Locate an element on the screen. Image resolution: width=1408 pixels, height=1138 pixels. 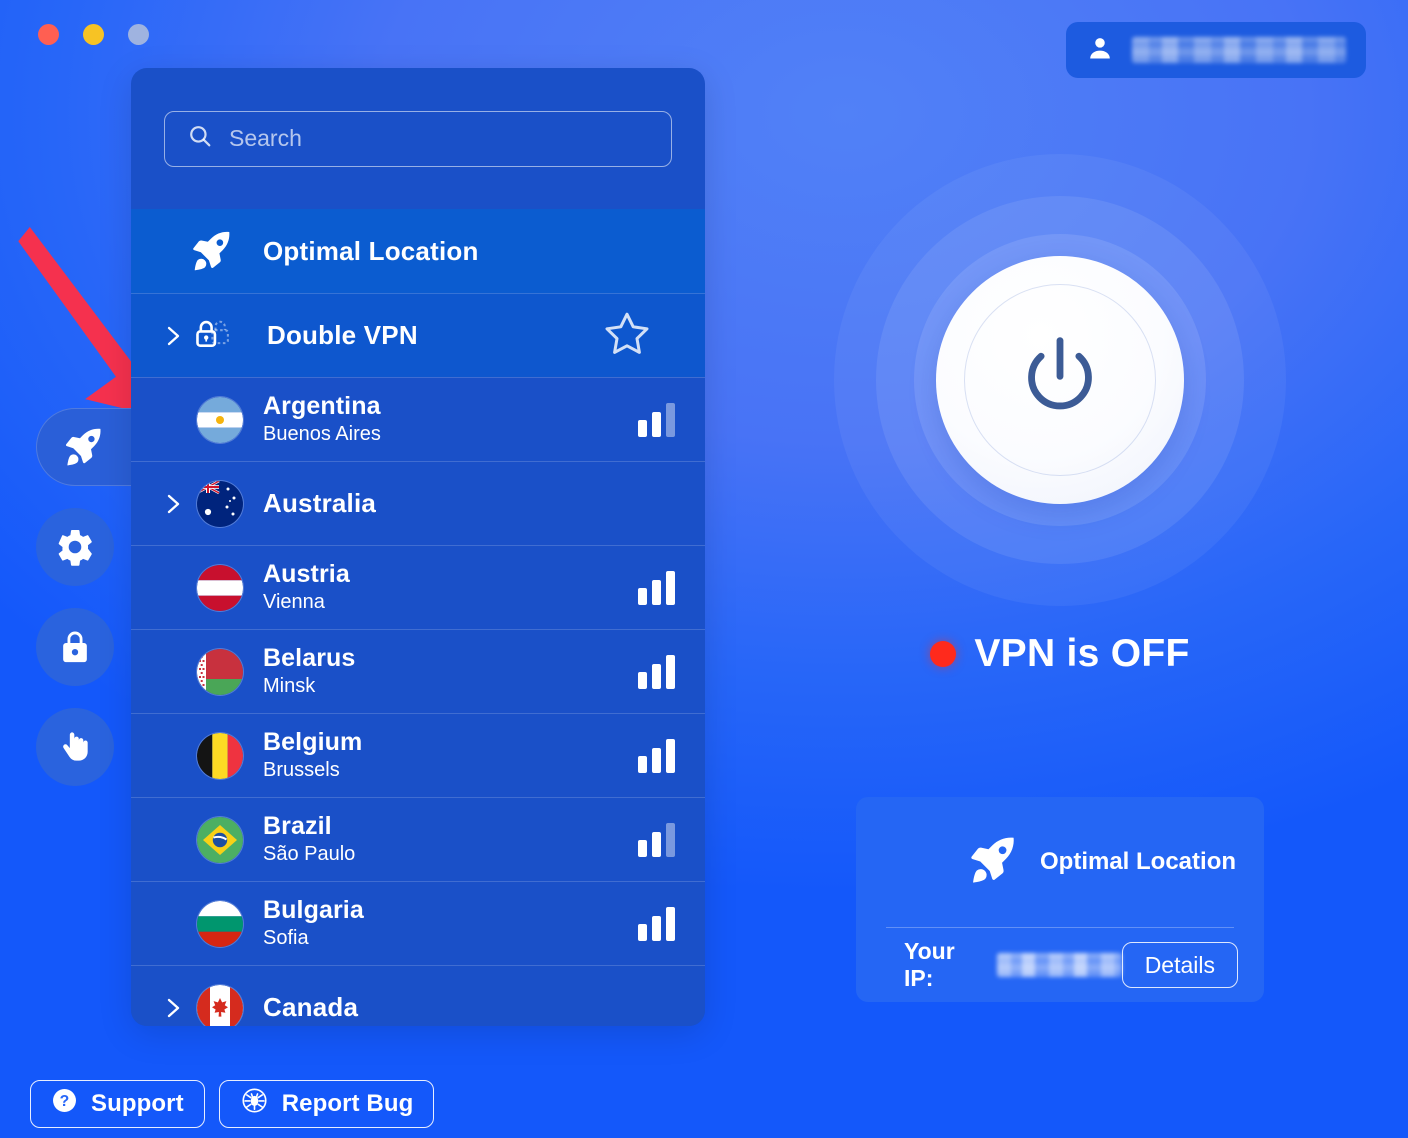
country-name: Canada is located at coordinates (311, 1007).